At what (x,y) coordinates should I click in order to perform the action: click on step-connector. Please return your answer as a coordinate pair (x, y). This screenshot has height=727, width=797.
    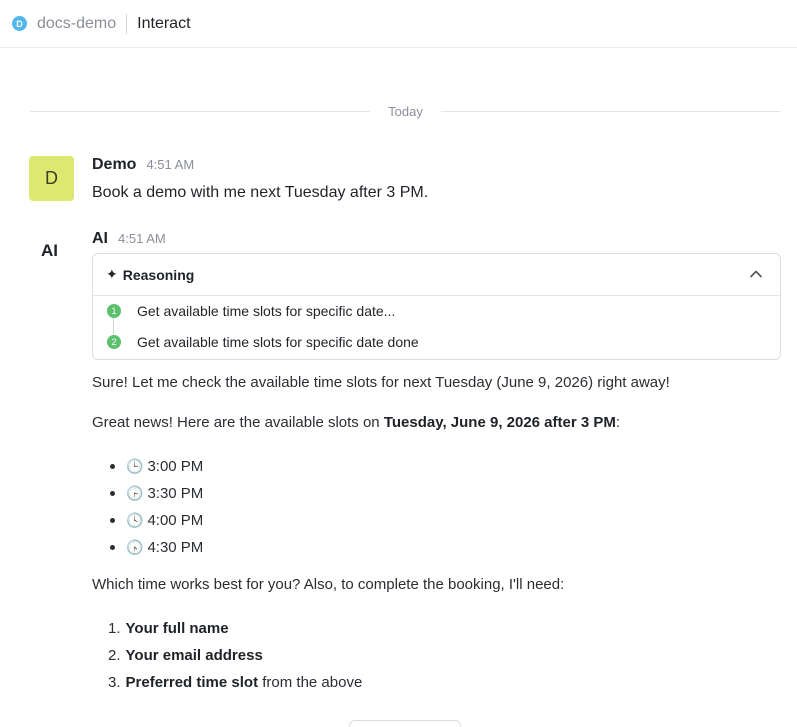
    Looking at the image, I should click on (113, 326).